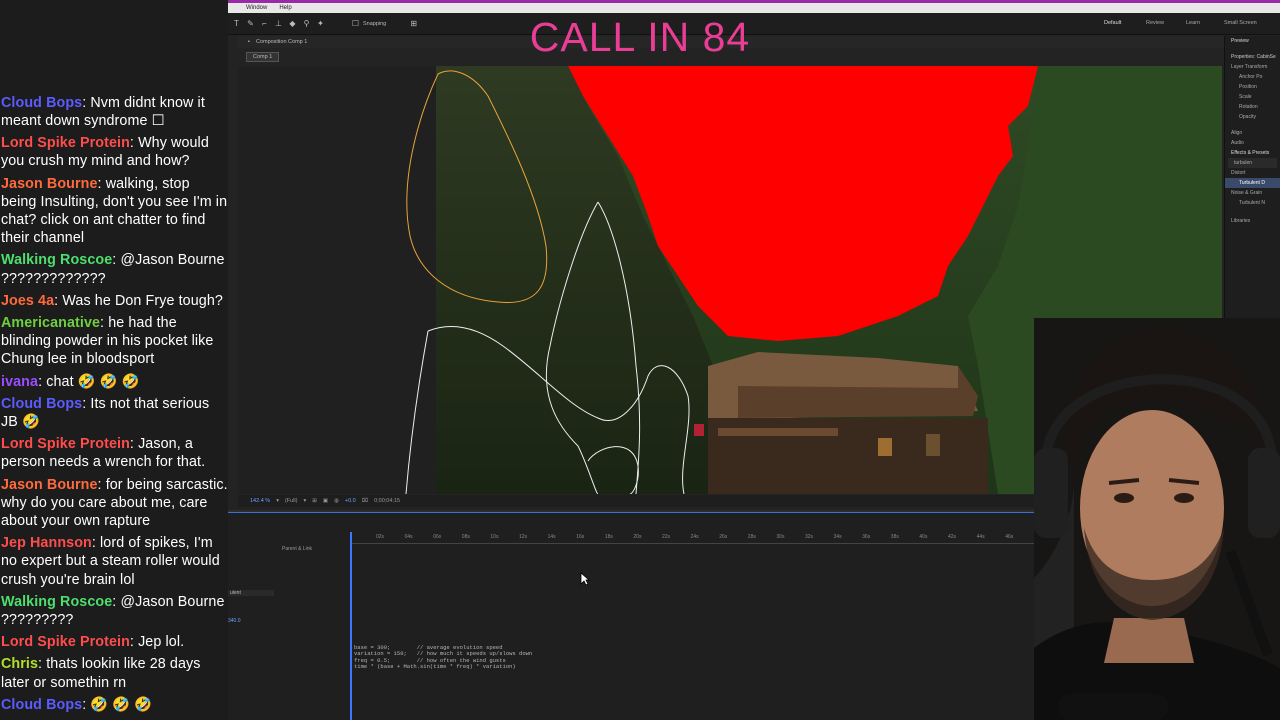 The width and height of the screenshot is (1280, 720). I want to click on prop-rotation: Rotation, so click(1252, 107).